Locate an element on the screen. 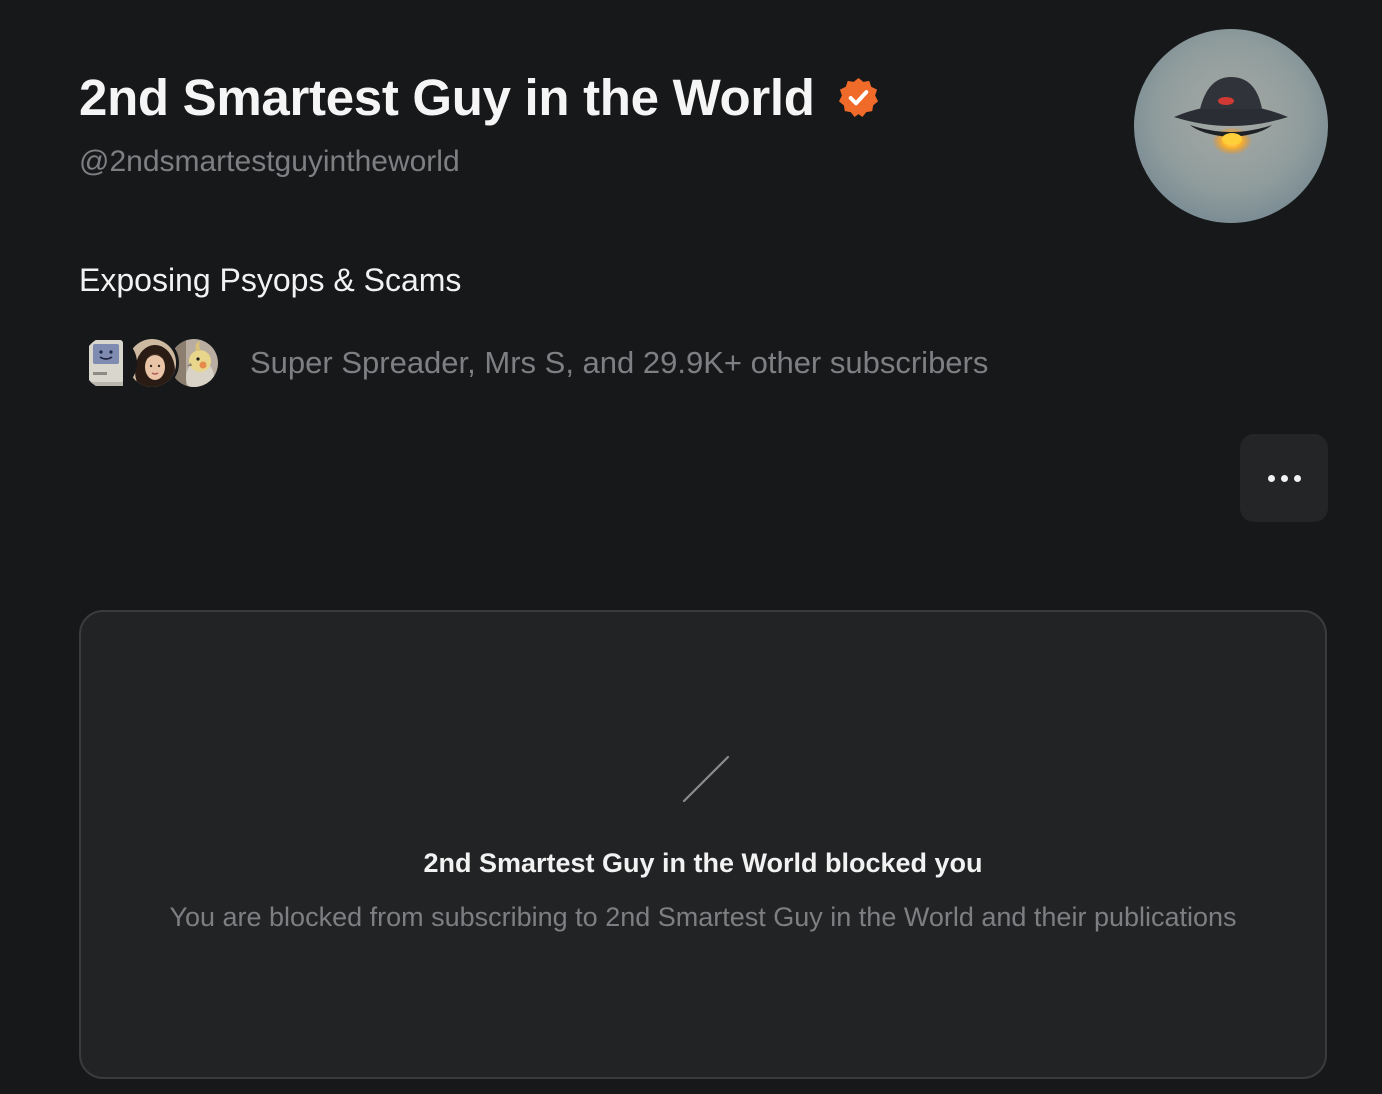 Image resolution: width=1382 pixels, height=1094 pixels. profile-name: 2nd Smartest Guy in the World is located at coordinates (447, 97).